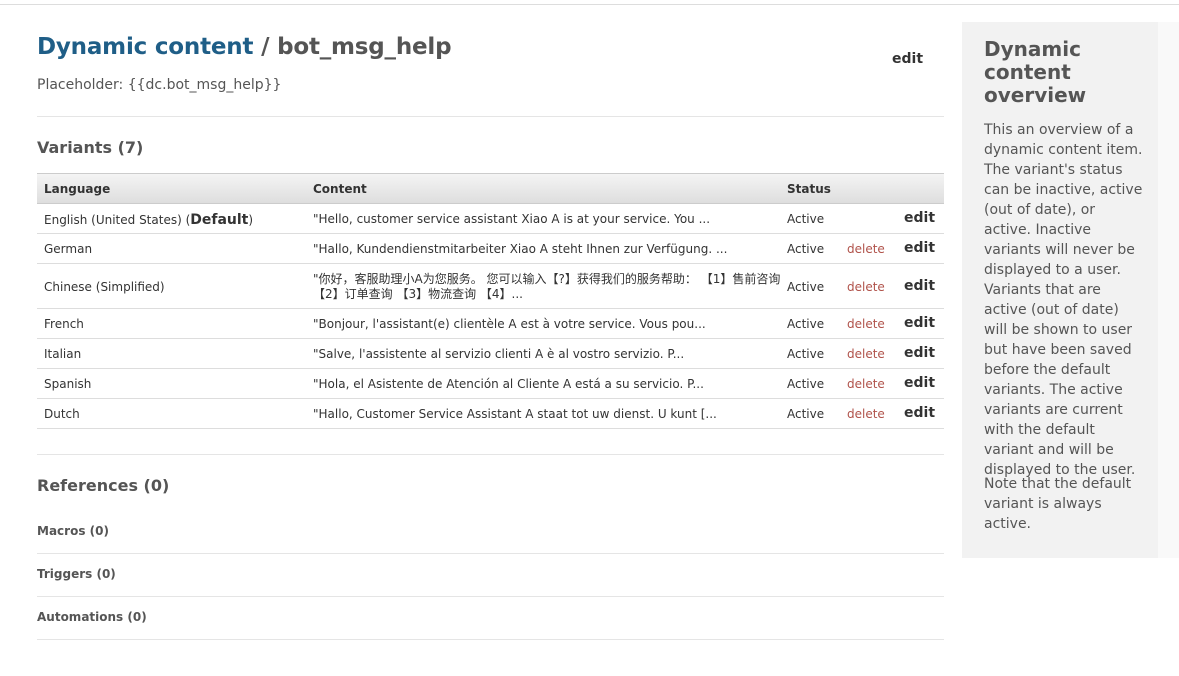 This screenshot has width=1179, height=676. Describe the element at coordinates (104, 287) in the screenshot. I see `variant-language: Chinese (Simplified)` at that location.